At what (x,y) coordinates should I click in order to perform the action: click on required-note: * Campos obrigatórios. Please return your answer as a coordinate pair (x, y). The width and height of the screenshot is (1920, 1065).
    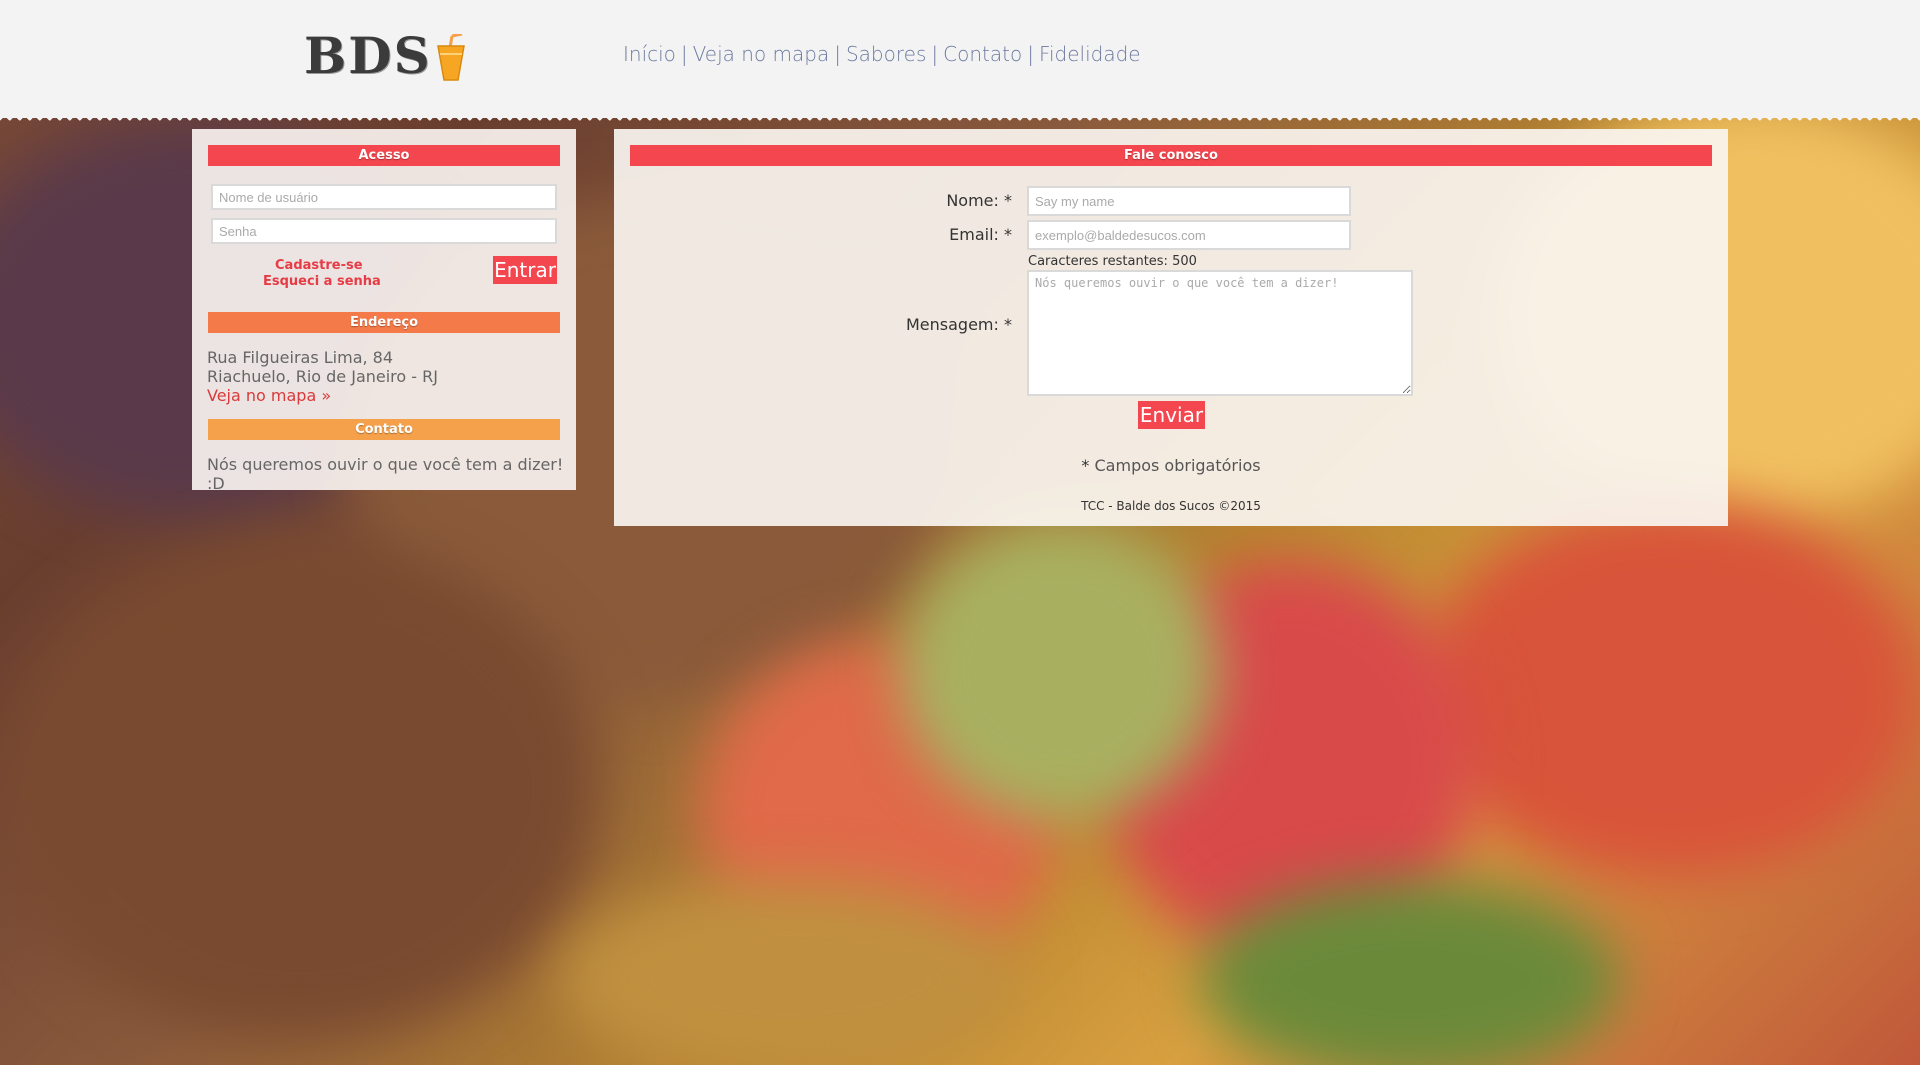
    Looking at the image, I should click on (1171, 465).